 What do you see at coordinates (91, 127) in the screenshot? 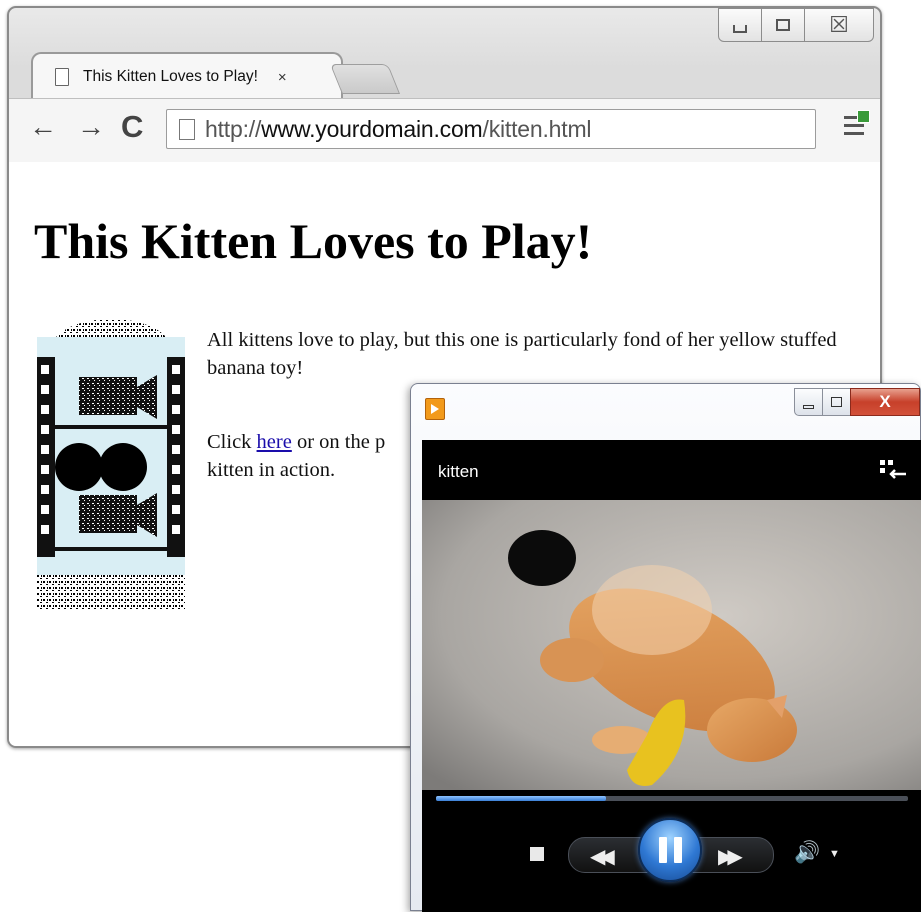
I see `forward-button: →` at bounding box center [91, 127].